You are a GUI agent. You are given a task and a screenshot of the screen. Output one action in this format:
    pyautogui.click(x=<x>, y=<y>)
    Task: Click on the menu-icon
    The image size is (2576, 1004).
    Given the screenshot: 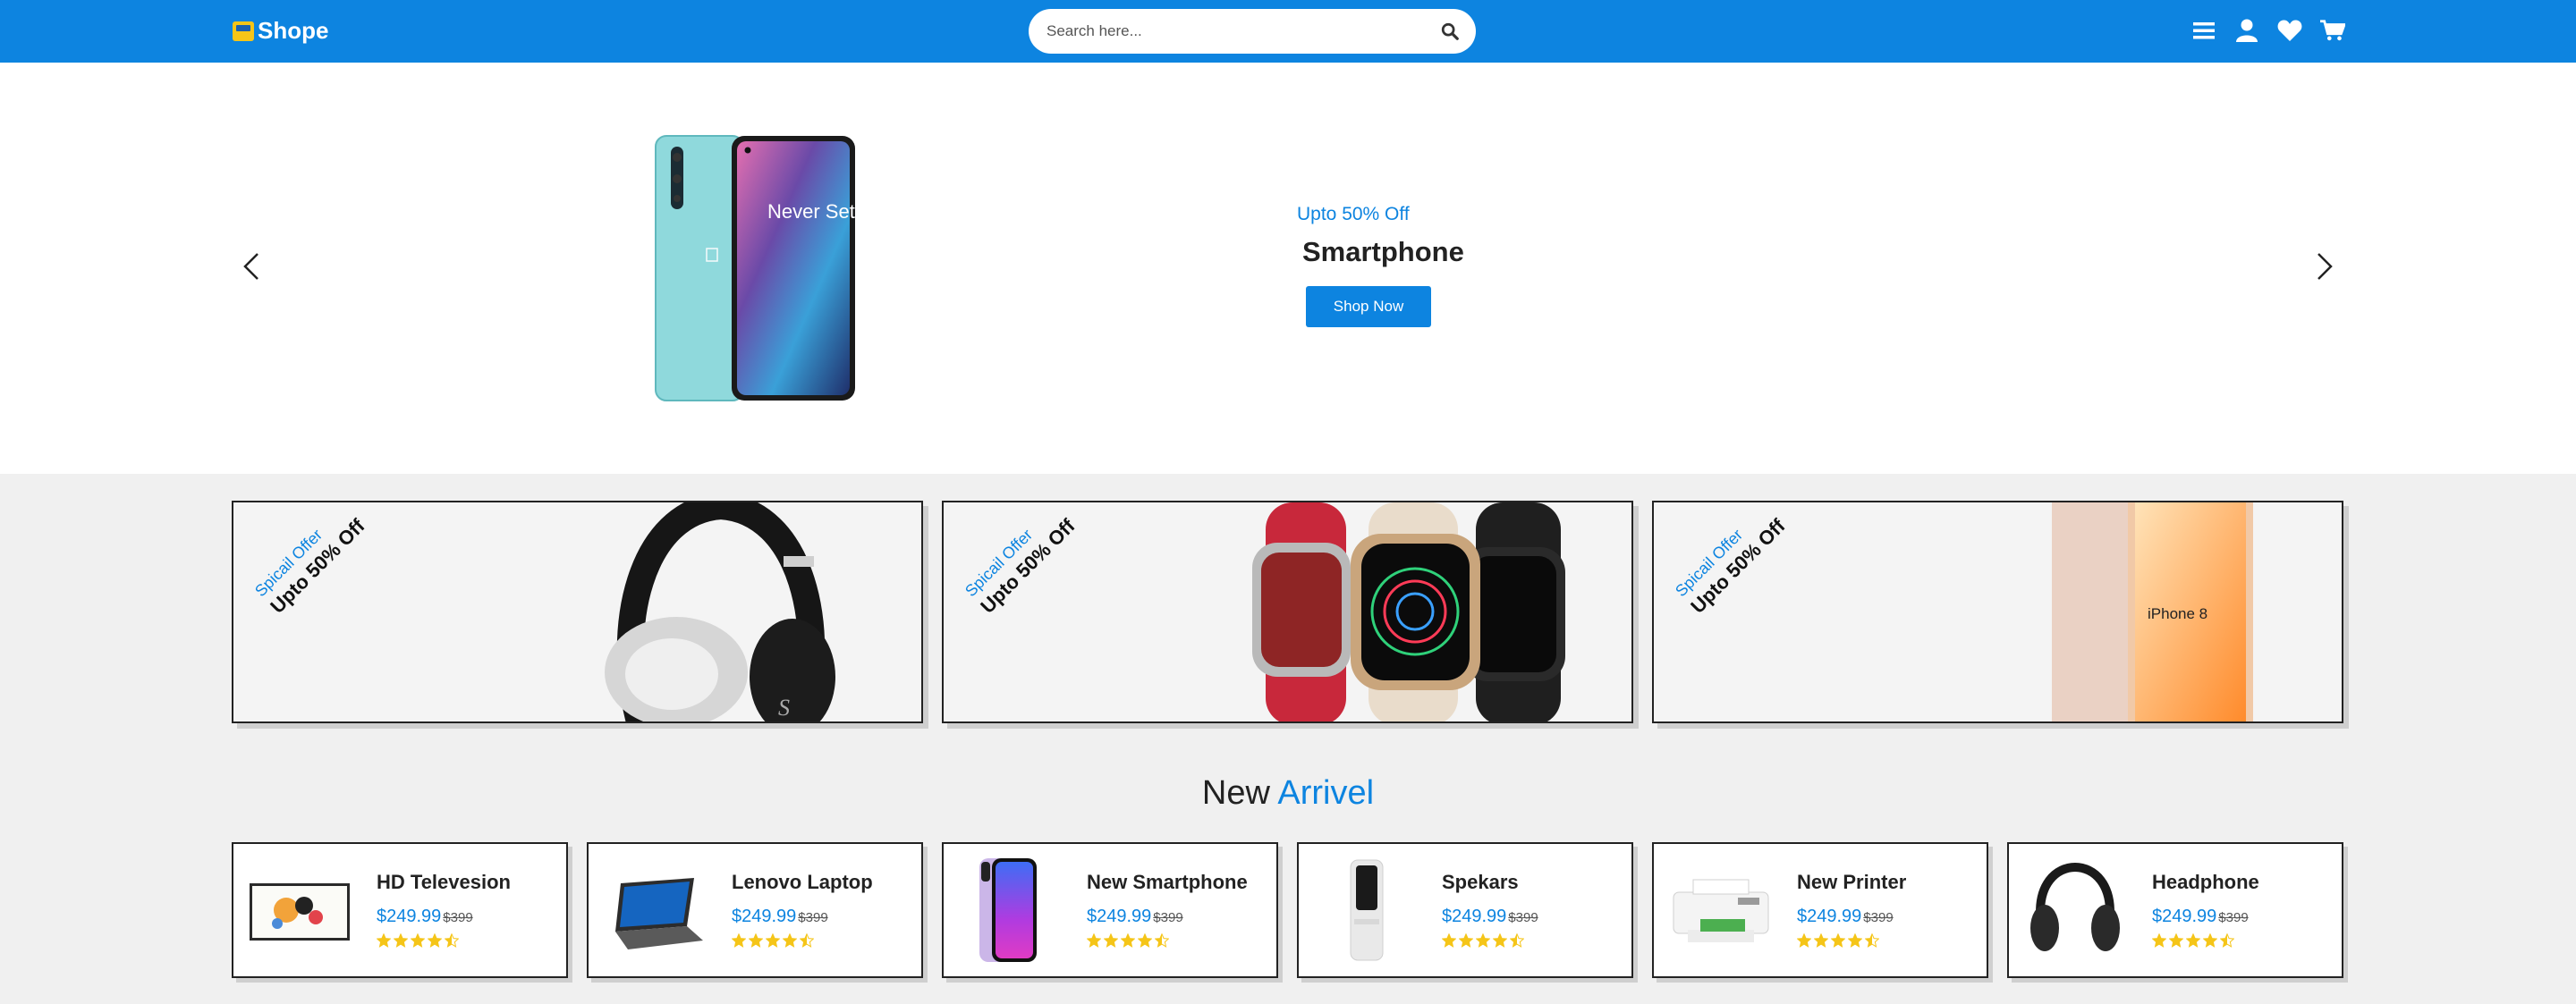 What is the action you would take?
    pyautogui.click(x=2203, y=30)
    